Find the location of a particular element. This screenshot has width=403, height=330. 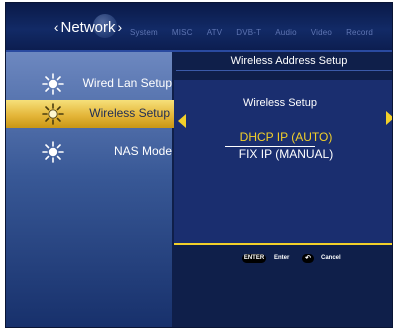

sidebar-item-label: Wireless Setup is located at coordinates (129, 113).